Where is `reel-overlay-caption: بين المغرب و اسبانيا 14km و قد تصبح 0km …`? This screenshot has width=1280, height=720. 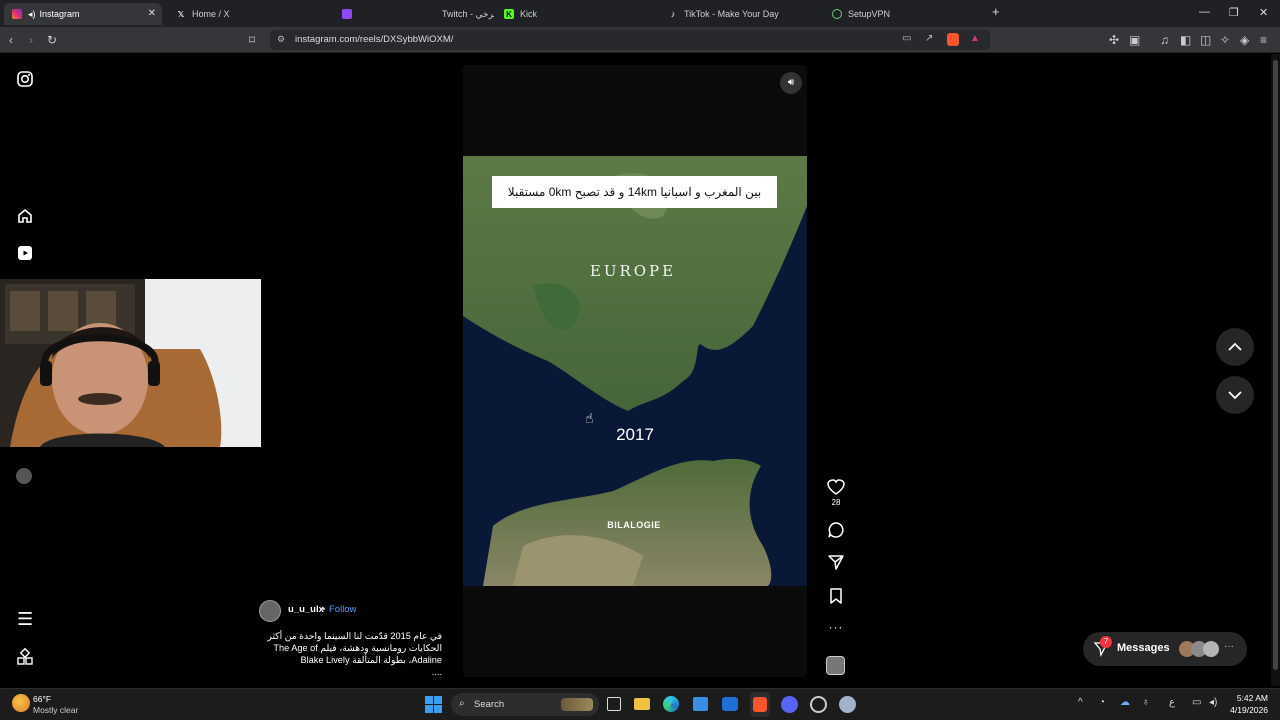 reel-overlay-caption: بين المغرب و اسبانيا 14km و قد تصبح 0km … is located at coordinates (634, 192).